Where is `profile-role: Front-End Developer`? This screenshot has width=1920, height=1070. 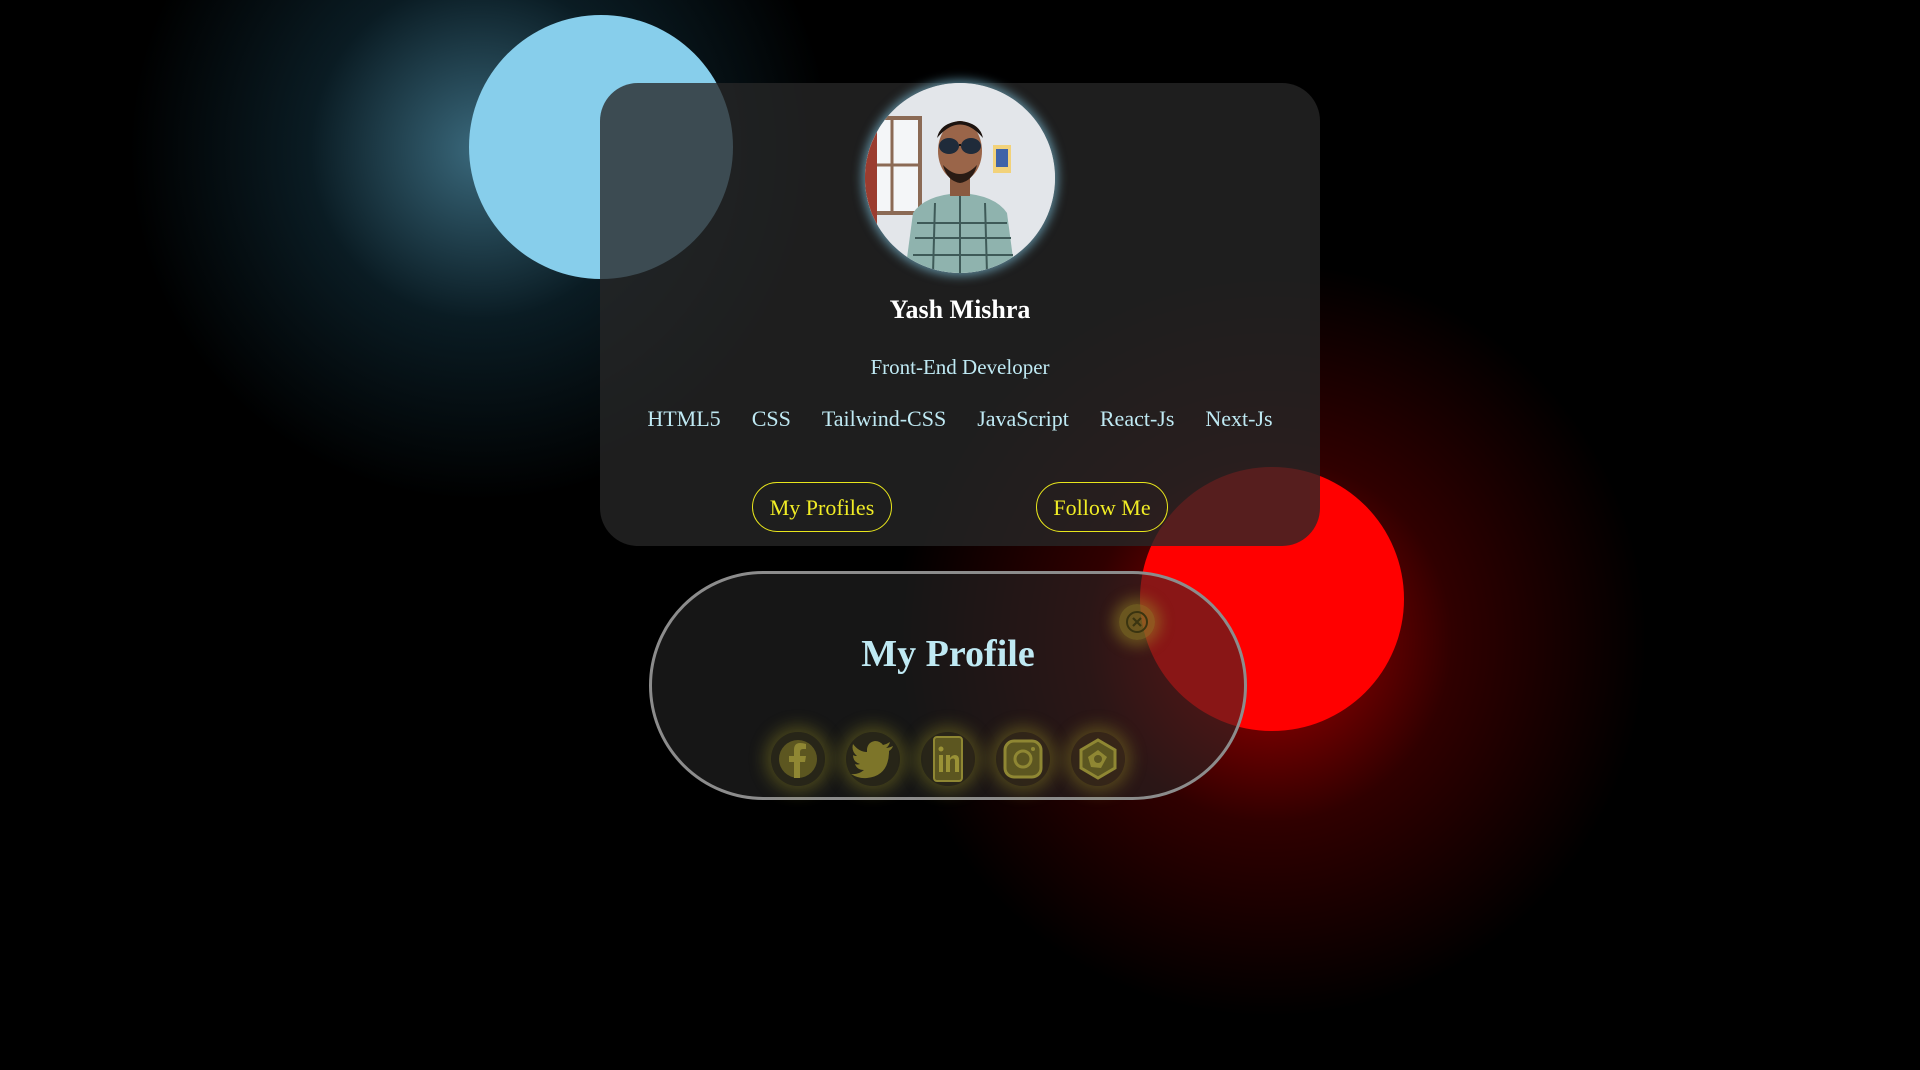 profile-role: Front-End Developer is located at coordinates (960, 367).